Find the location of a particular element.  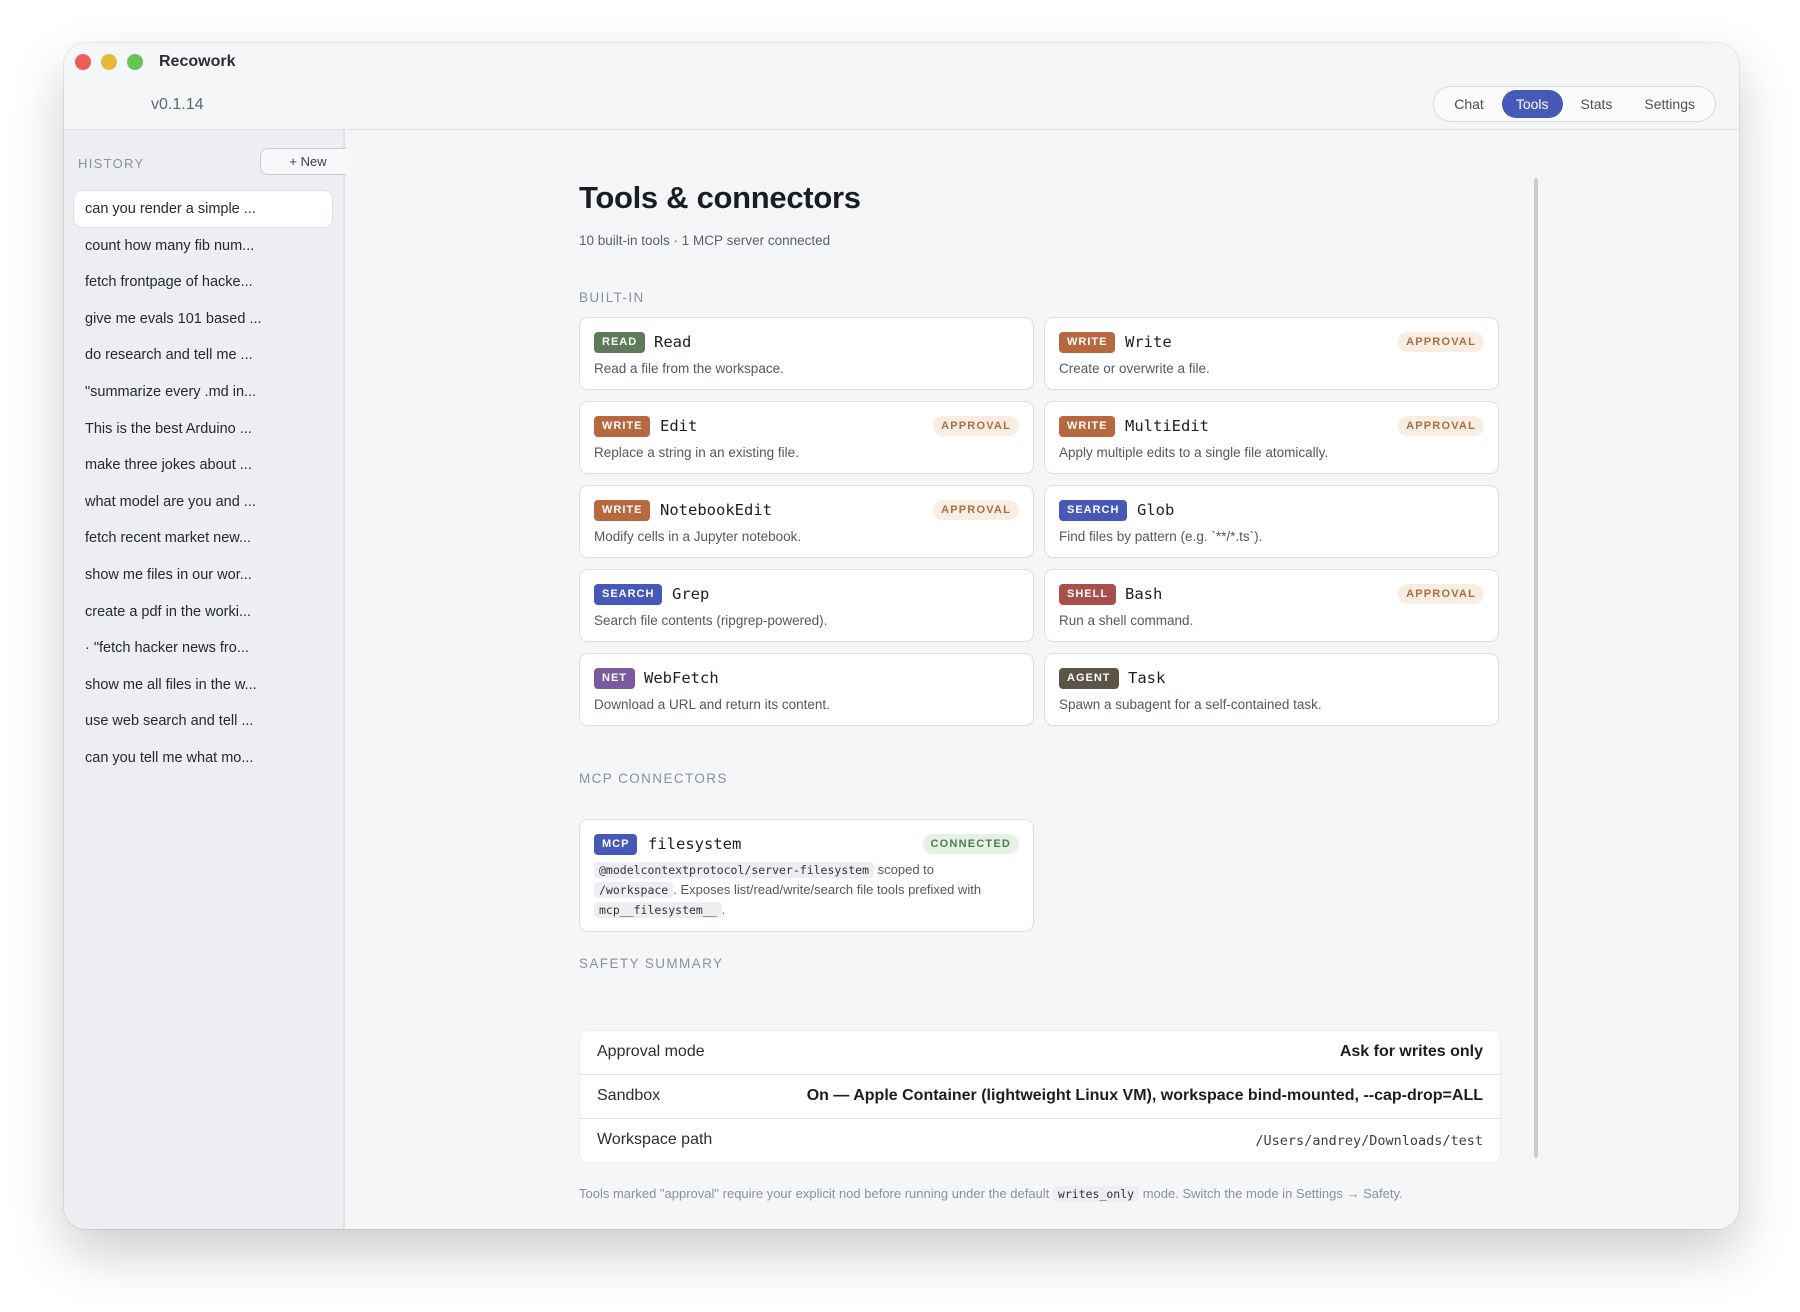

app-version: v0.1.14 is located at coordinates (177, 104).